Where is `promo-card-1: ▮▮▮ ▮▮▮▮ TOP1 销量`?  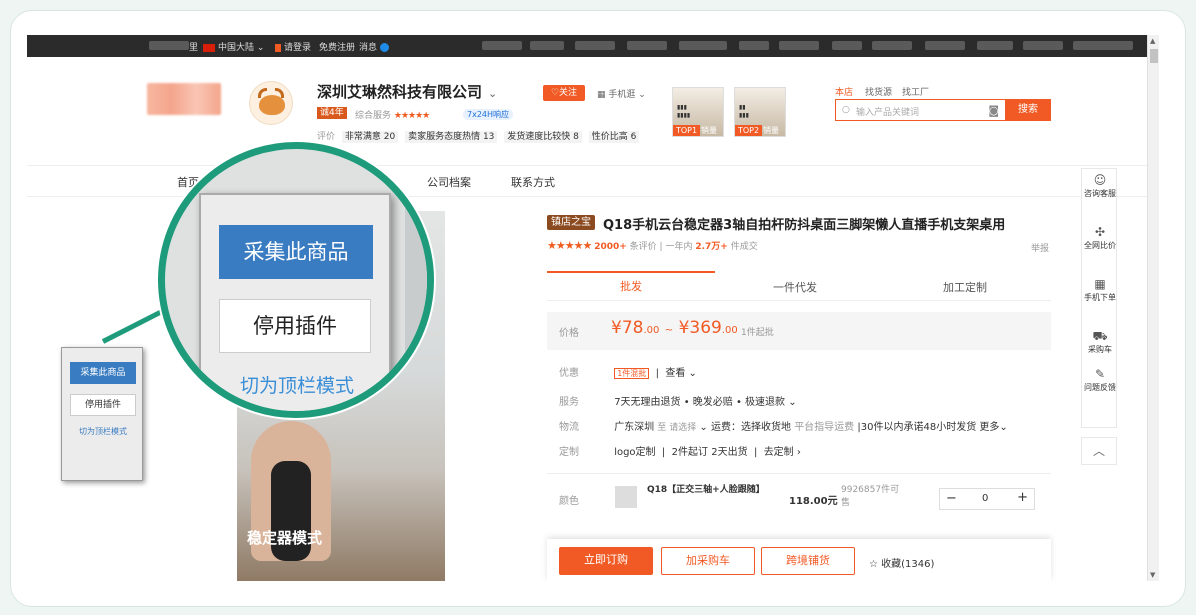 promo-card-1: ▮▮▮ ▮▮▮▮ TOP1 销量 is located at coordinates (698, 112).